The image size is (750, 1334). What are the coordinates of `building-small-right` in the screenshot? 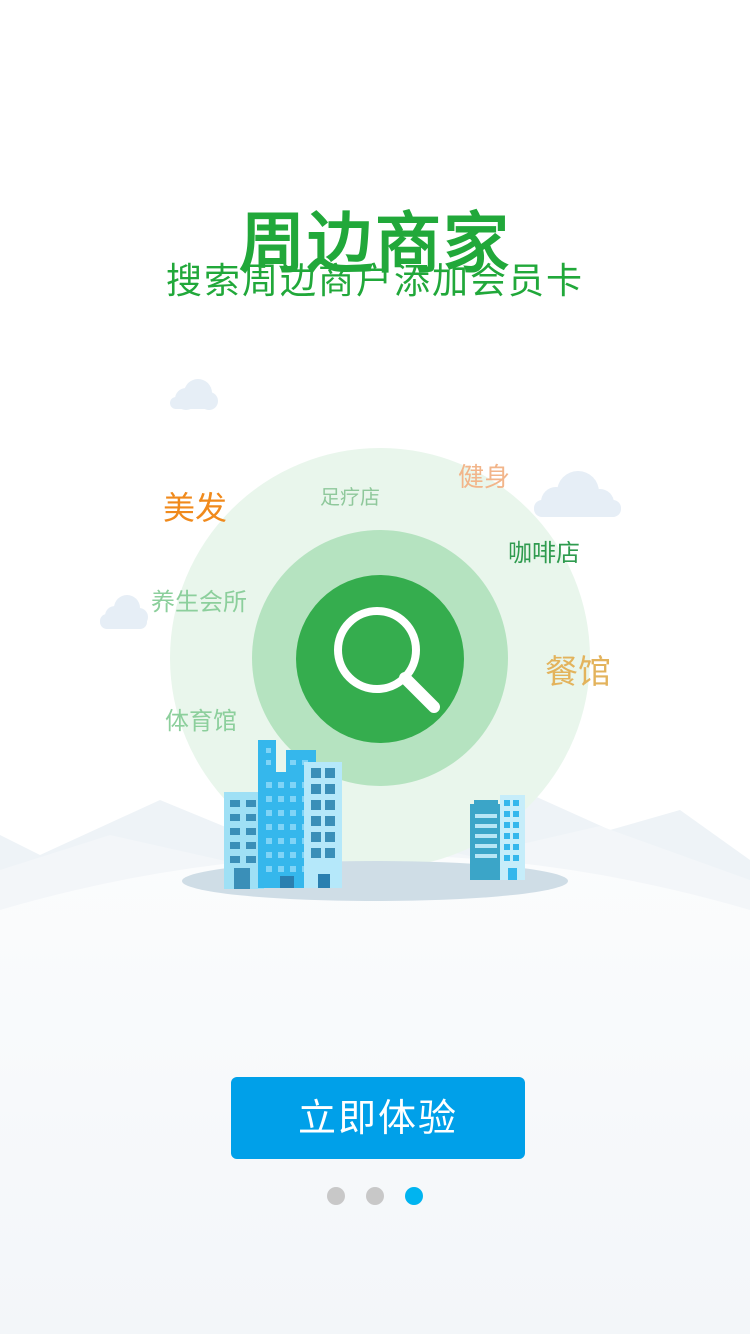 It's located at (497, 837).